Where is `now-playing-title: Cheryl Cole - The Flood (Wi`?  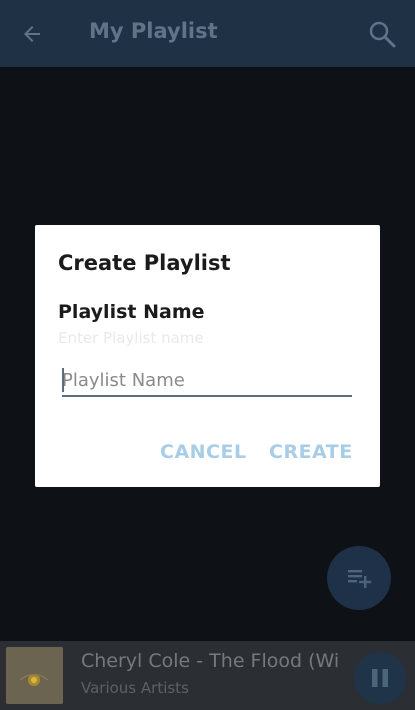
now-playing-title: Cheryl Cole - The Flood (Wi is located at coordinates (210, 661).